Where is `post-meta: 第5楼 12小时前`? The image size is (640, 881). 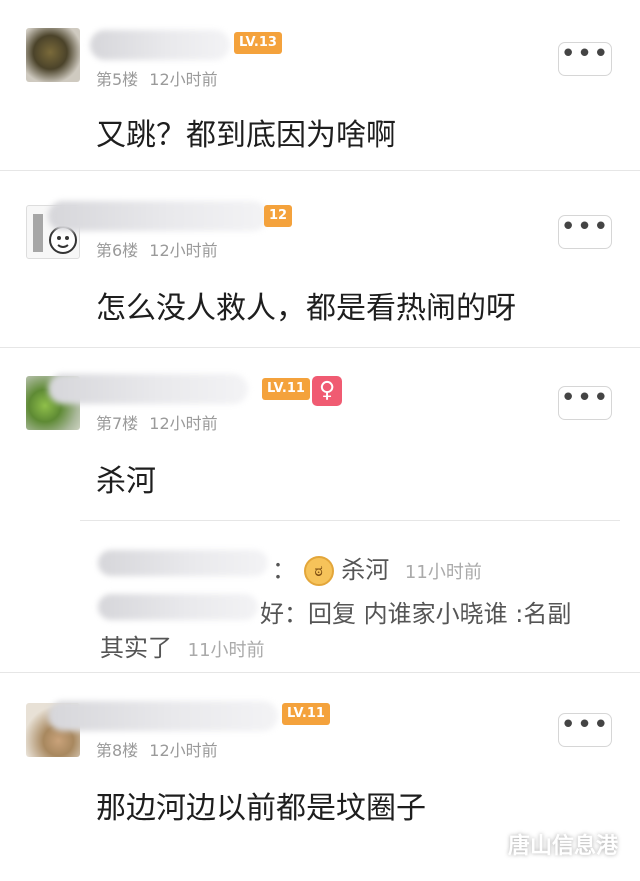 post-meta: 第5楼 12小时前 is located at coordinates (157, 78).